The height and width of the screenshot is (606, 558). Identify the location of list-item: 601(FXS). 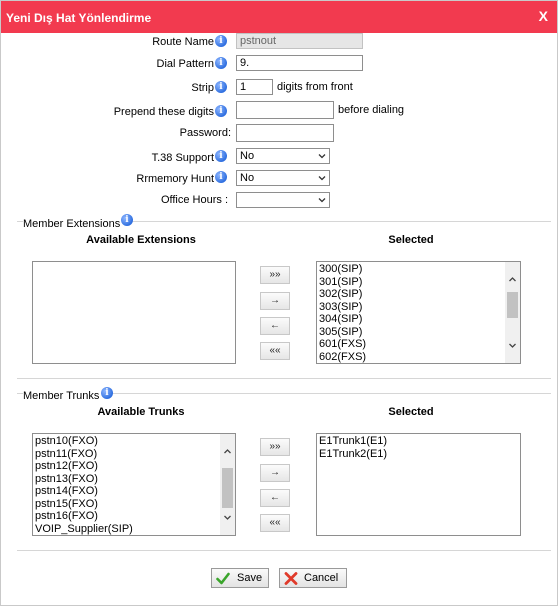
(418, 344).